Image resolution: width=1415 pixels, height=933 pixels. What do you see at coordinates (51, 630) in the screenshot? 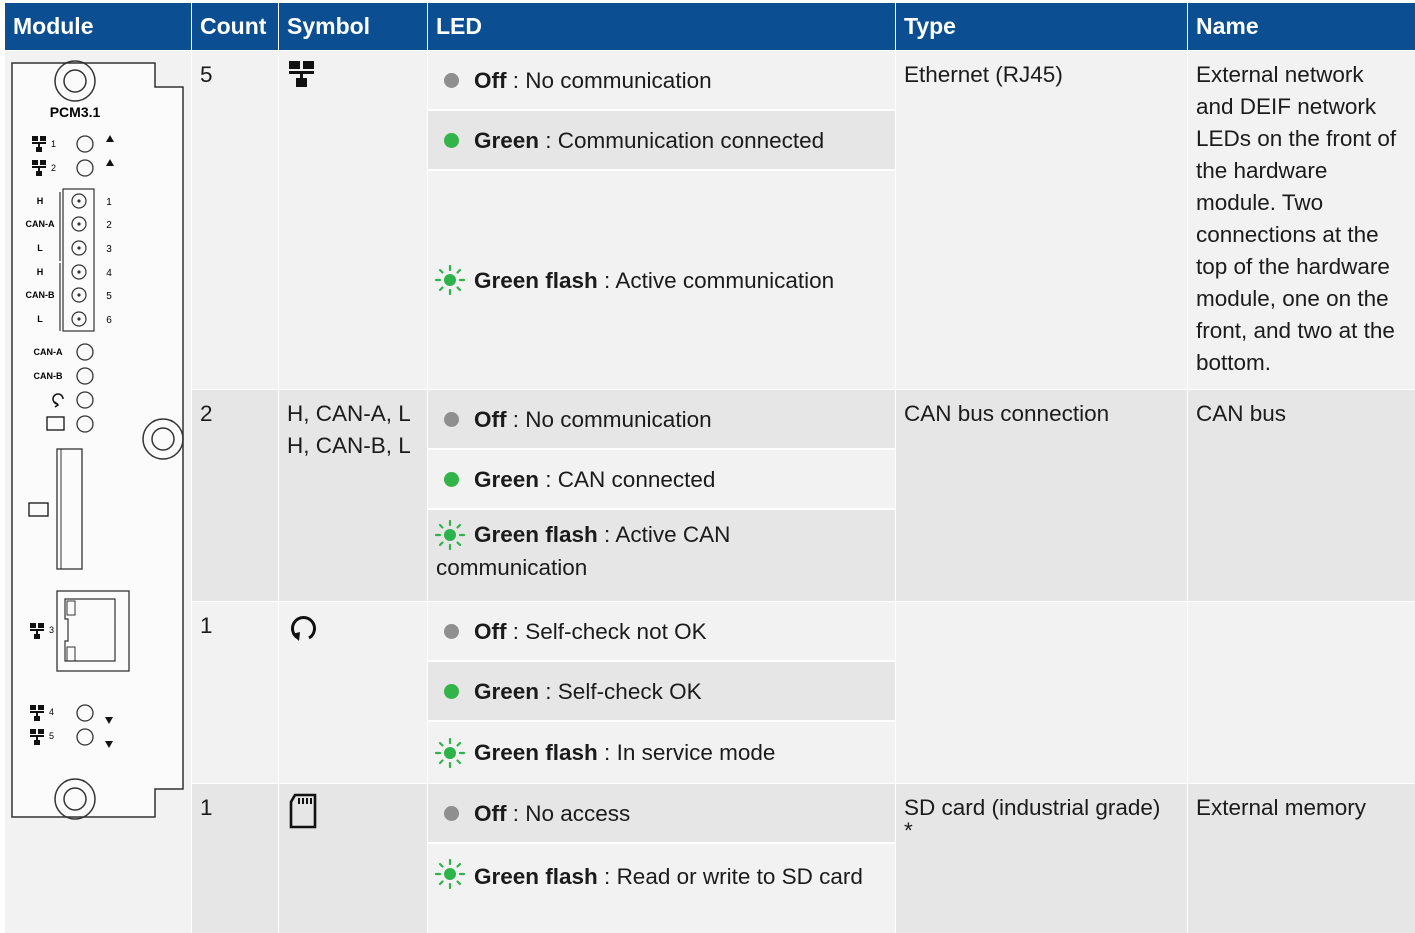
I see `net-3-label: 3` at bounding box center [51, 630].